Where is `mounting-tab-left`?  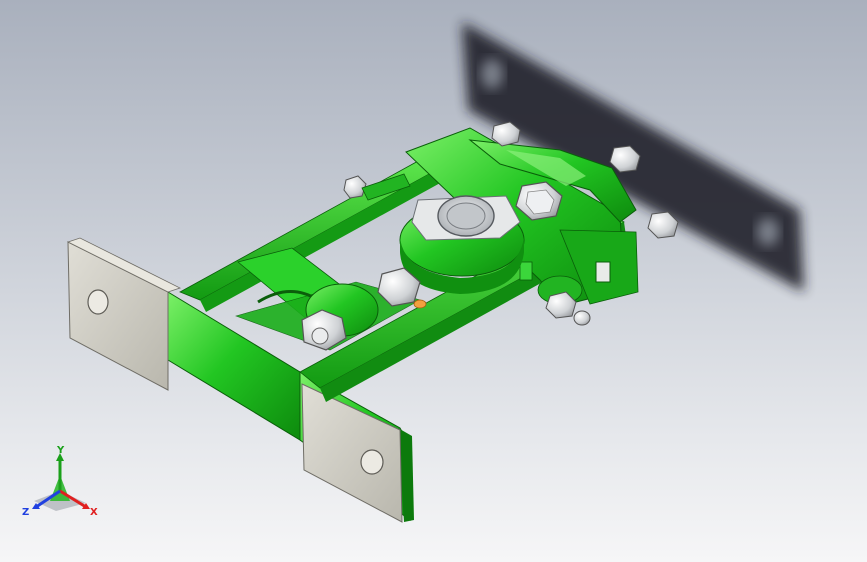 mounting-tab-left is located at coordinates (124, 314).